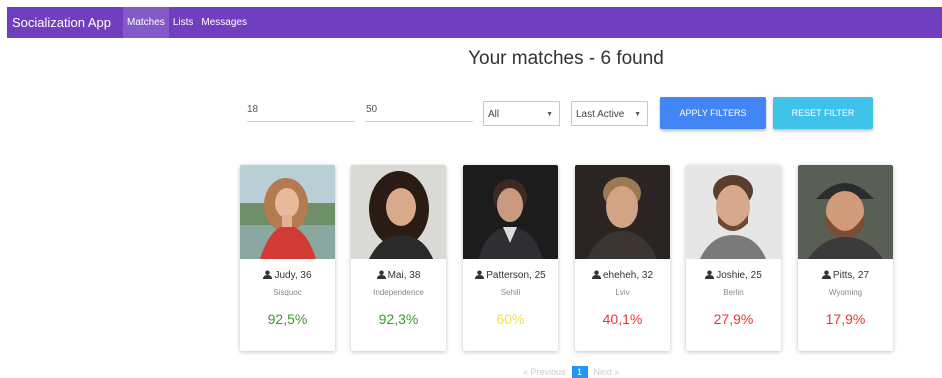  Describe the element at coordinates (494, 114) in the screenshot. I see `gender-select-value: All` at that location.